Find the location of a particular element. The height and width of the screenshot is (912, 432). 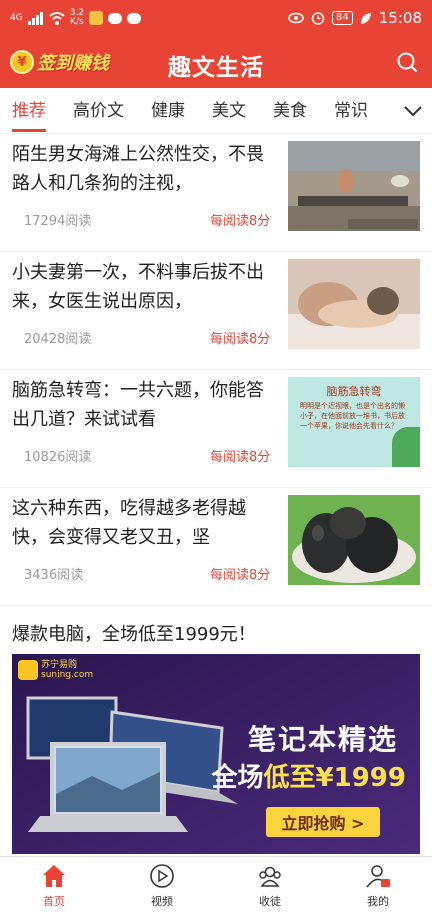

home-icon is located at coordinates (54, 876).